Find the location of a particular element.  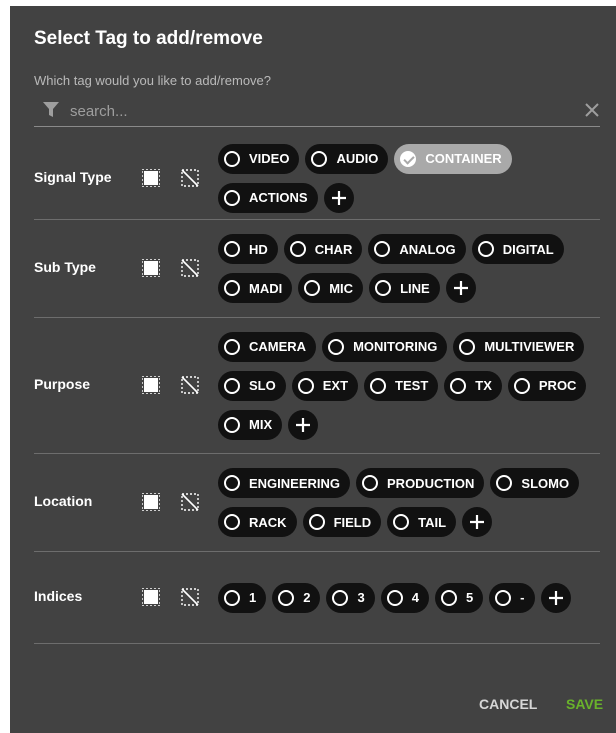

tag-label: EXT is located at coordinates (335, 385).